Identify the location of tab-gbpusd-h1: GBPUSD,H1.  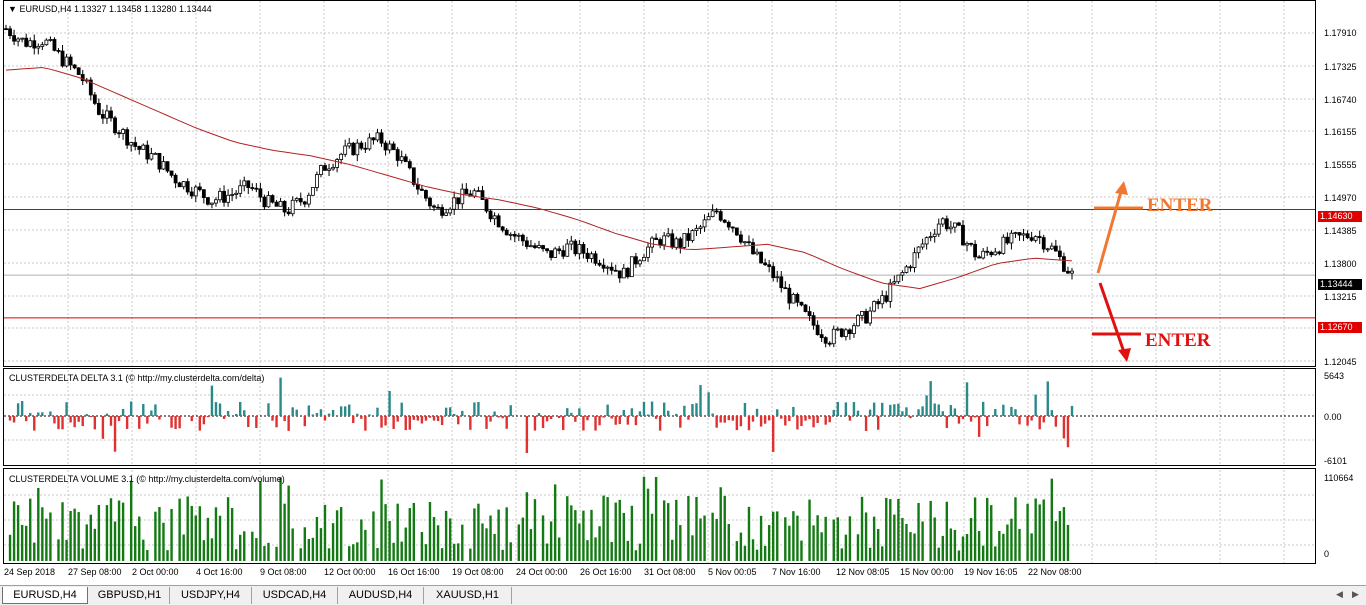
(130, 595).